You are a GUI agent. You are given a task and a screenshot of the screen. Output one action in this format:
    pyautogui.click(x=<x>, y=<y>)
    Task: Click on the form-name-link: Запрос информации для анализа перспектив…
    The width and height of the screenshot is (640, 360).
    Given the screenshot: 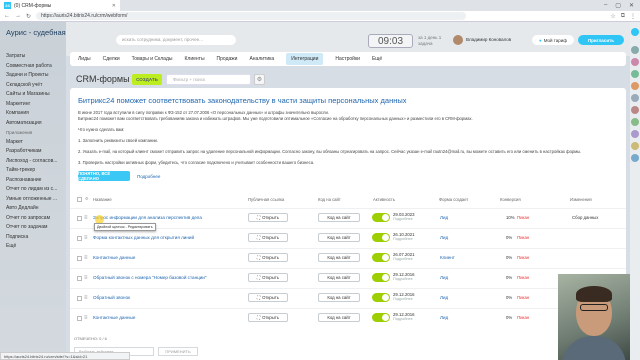 What is the action you would take?
    pyautogui.click(x=147, y=217)
    